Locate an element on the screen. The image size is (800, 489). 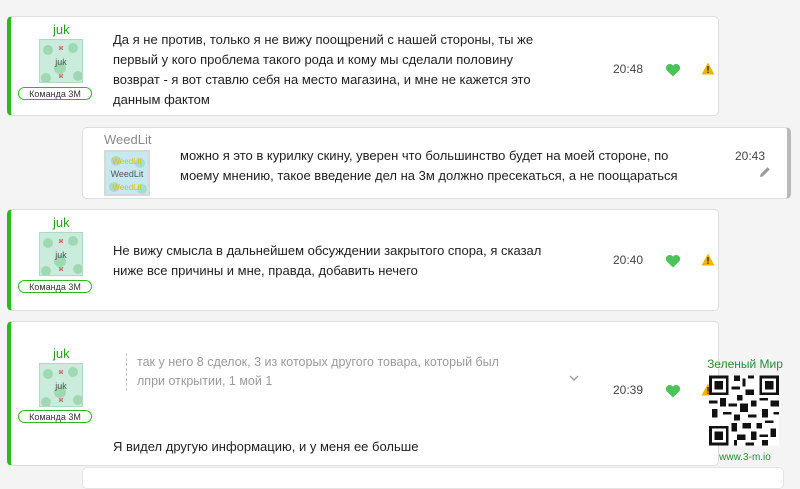
pencil-icon is located at coordinates (765, 172).